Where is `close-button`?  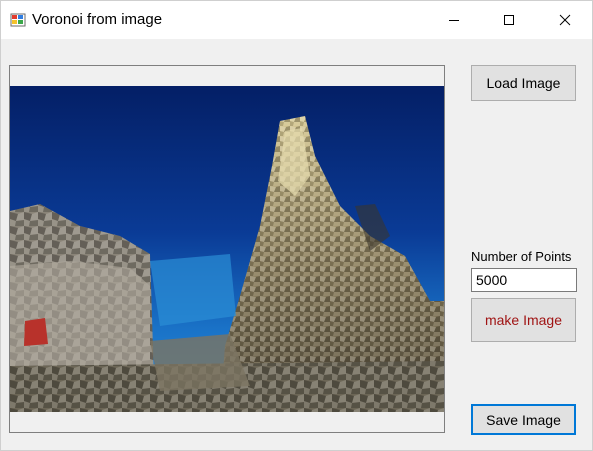 close-button is located at coordinates (565, 20).